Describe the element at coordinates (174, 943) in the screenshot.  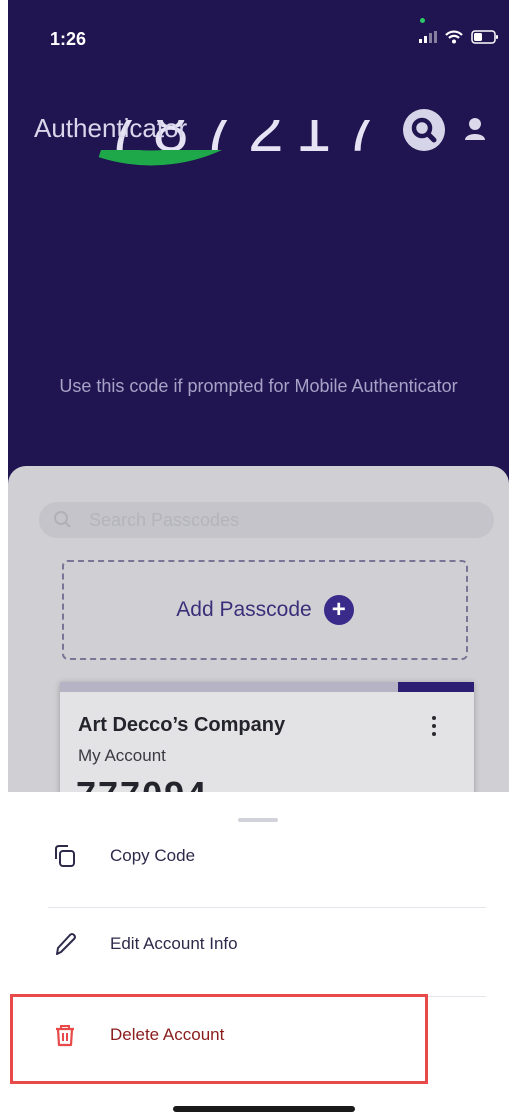
I see `edit-account-label: Edit Account Info` at that location.